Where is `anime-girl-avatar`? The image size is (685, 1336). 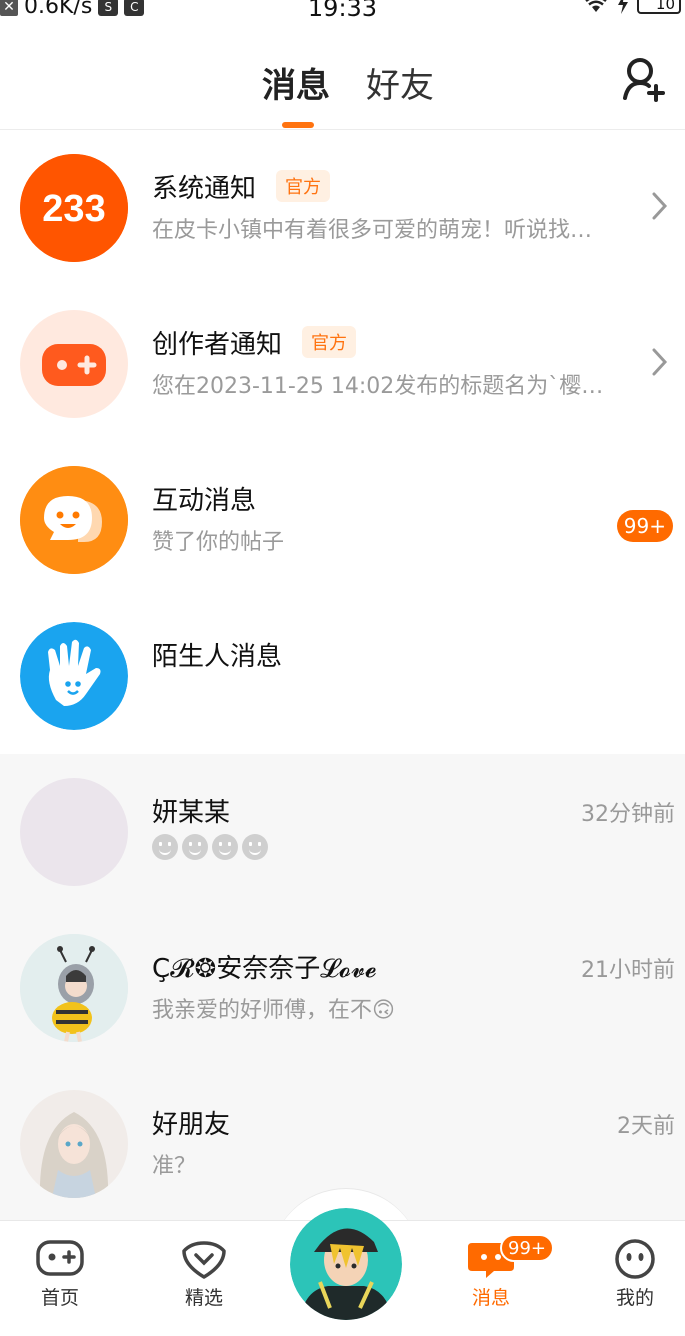 anime-girl-avatar is located at coordinates (74, 1144).